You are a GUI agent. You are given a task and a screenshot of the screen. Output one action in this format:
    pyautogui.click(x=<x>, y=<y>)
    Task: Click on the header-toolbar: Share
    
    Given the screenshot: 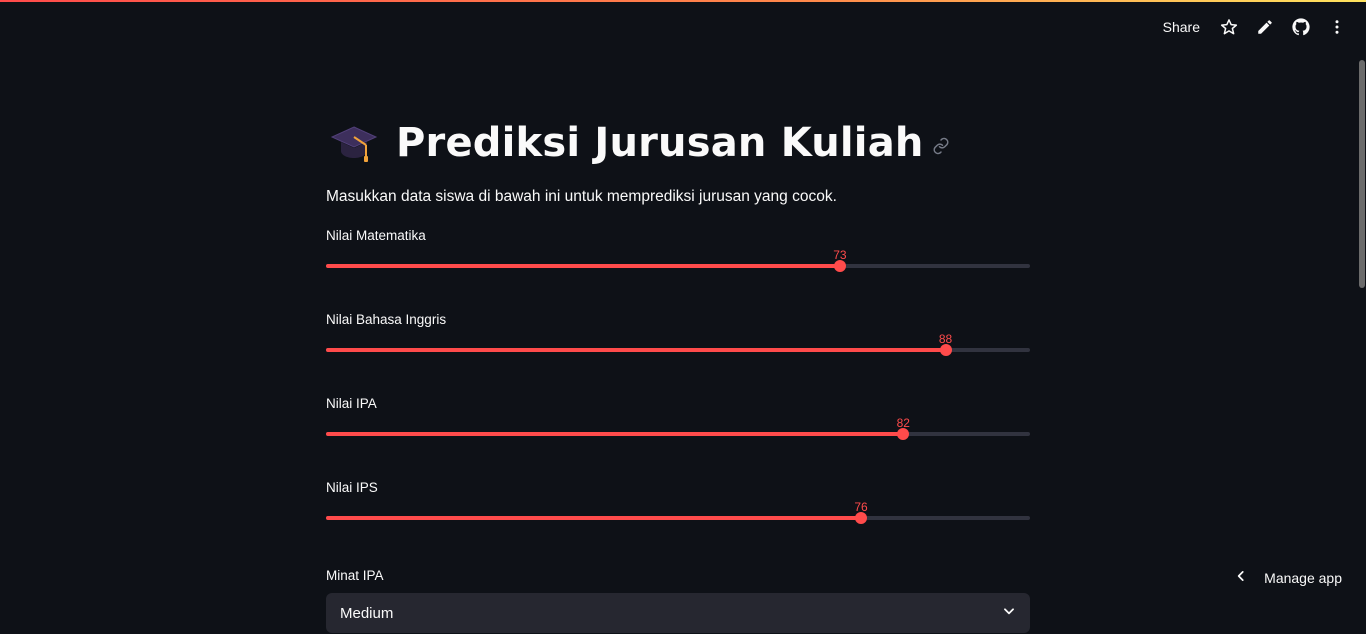 What is the action you would take?
    pyautogui.click(x=1254, y=27)
    